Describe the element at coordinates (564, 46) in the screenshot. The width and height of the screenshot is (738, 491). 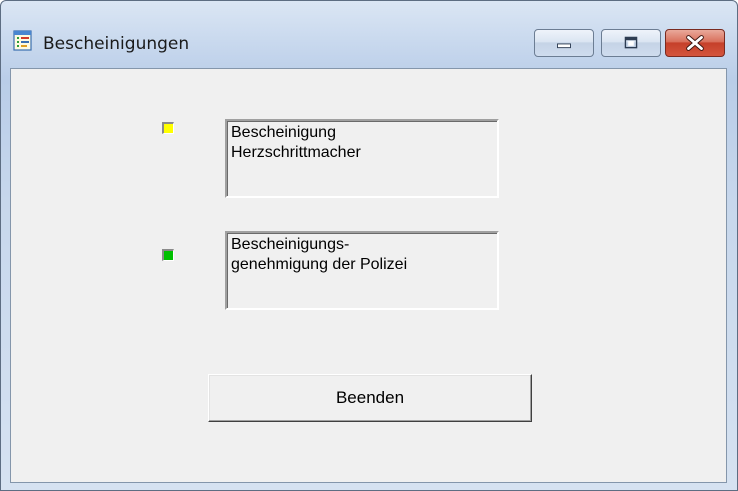
I see `minimize-icon` at that location.